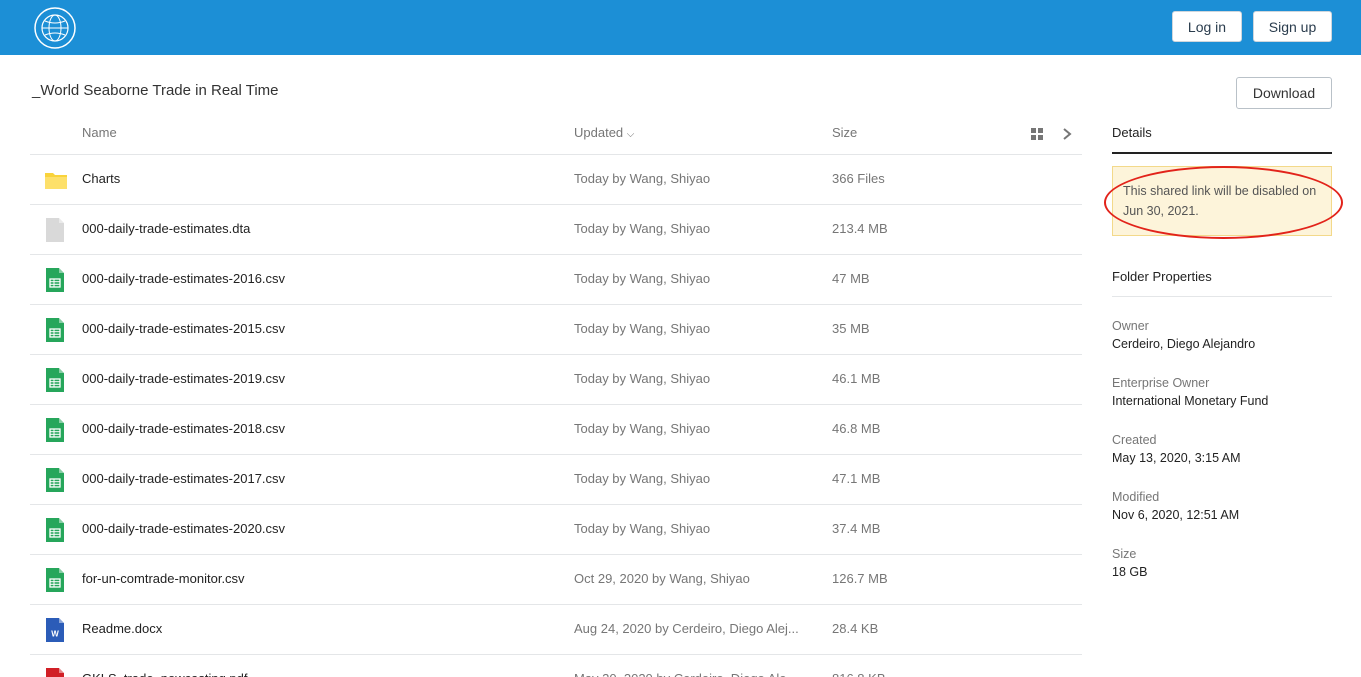  Describe the element at coordinates (183, 378) in the screenshot. I see `file-name: 000-daily-trade-estimates-2019.csv` at that location.